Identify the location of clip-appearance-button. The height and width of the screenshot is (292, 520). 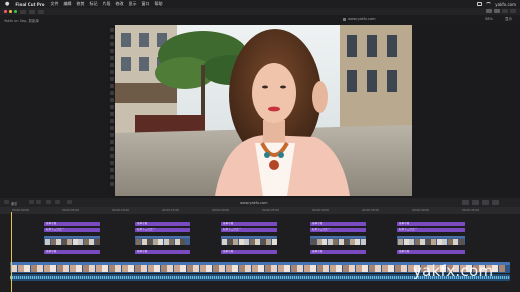
(48, 202).